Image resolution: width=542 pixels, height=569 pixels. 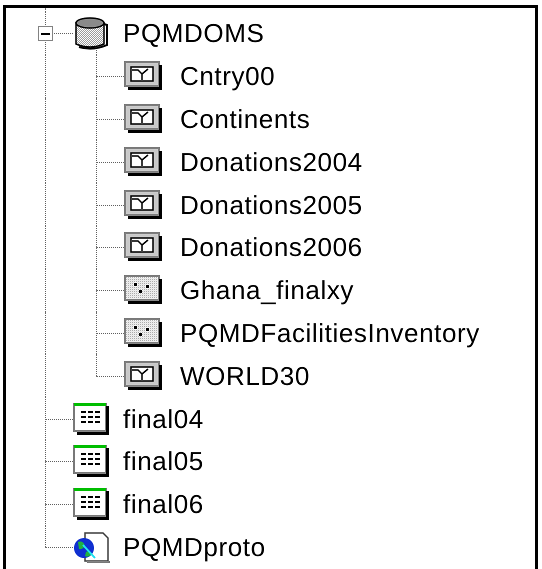 I want to click on tree-item-label: Donations2004, so click(x=271, y=161).